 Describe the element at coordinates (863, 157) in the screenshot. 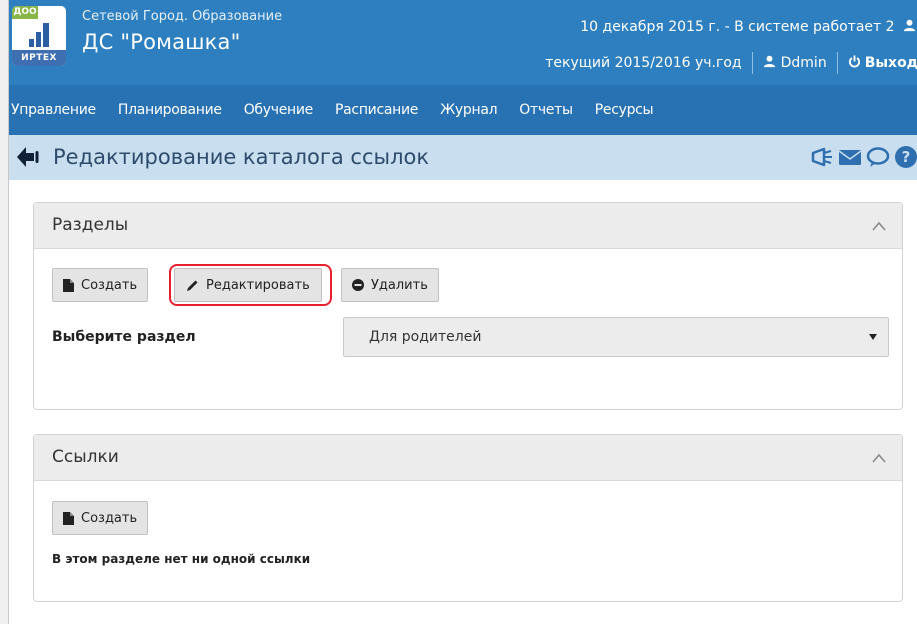

I see `titlebar-actions: ?` at that location.